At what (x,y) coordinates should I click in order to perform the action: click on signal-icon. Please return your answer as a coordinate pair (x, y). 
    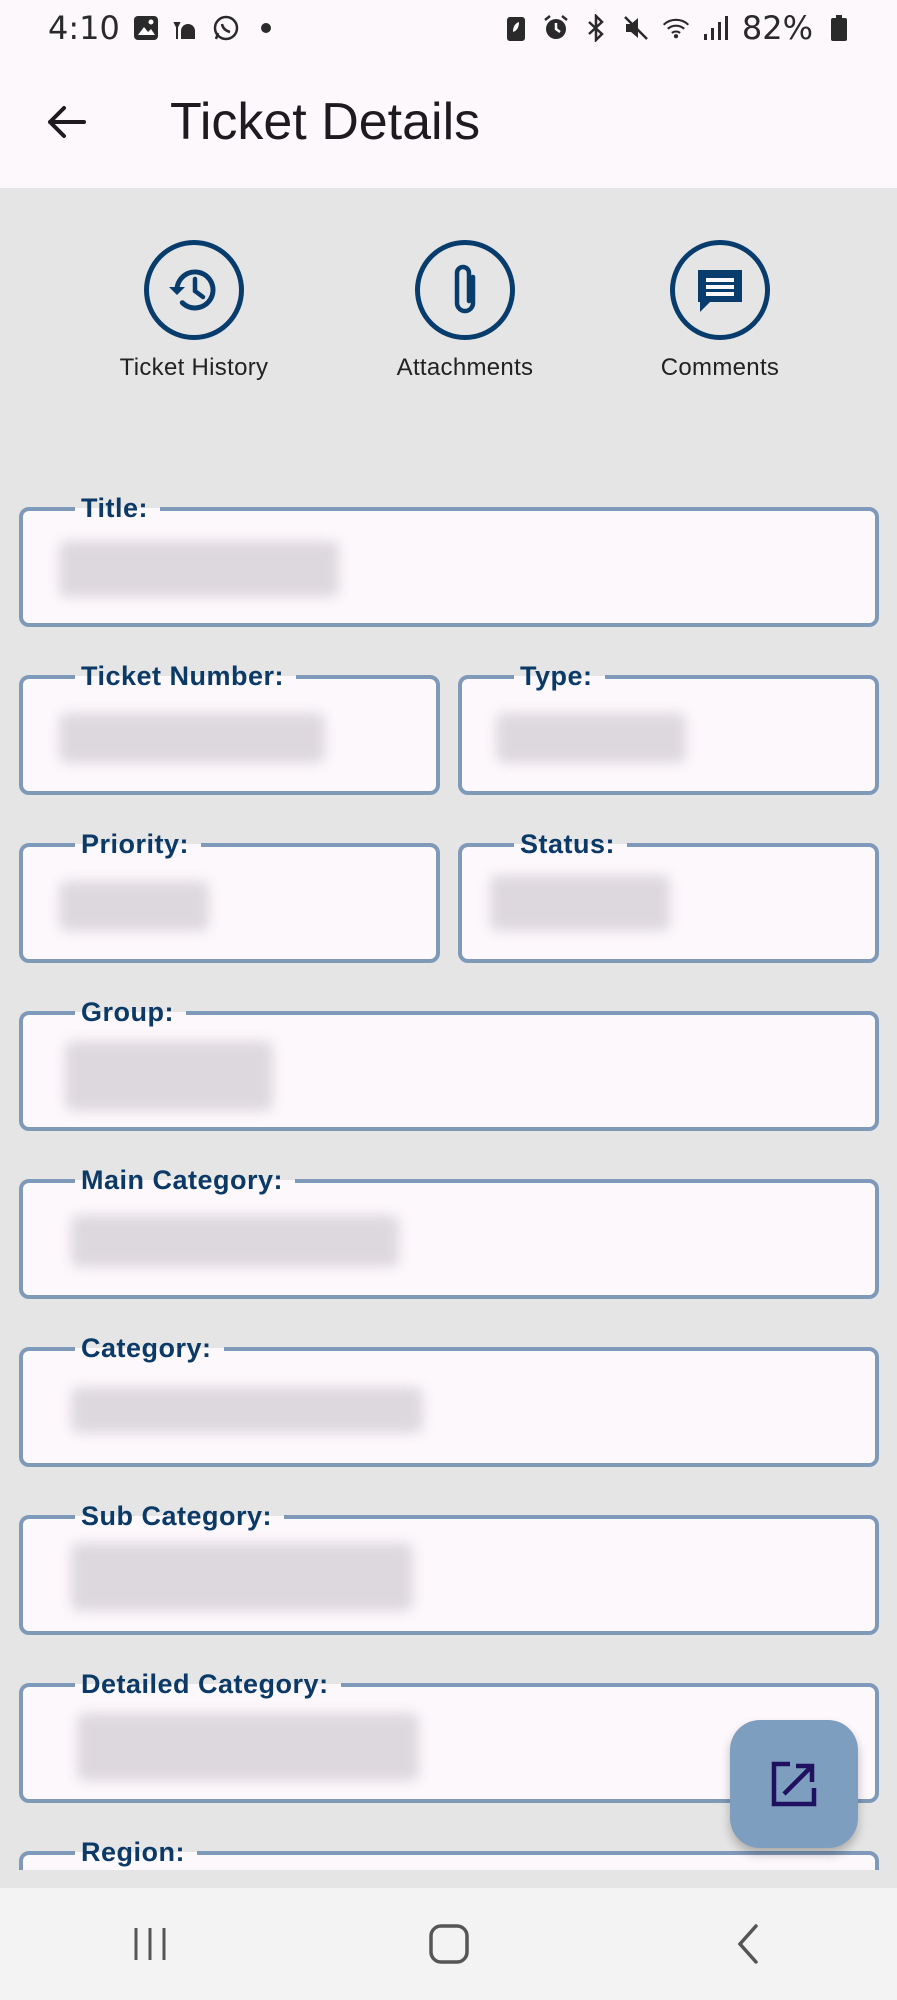
    Looking at the image, I should click on (716, 28).